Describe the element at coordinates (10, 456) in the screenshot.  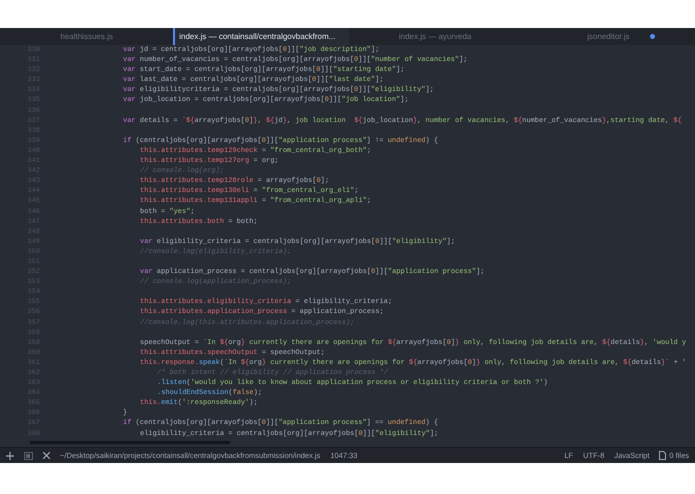
I see `plus-icon` at that location.